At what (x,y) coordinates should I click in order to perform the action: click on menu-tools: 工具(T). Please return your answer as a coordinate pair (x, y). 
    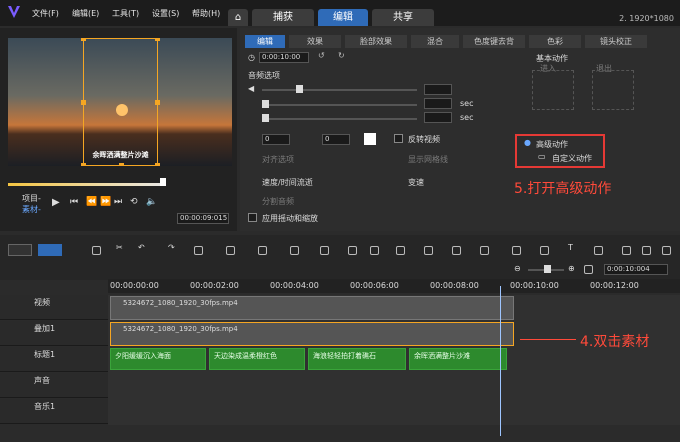
    Looking at the image, I should click on (125, 13).